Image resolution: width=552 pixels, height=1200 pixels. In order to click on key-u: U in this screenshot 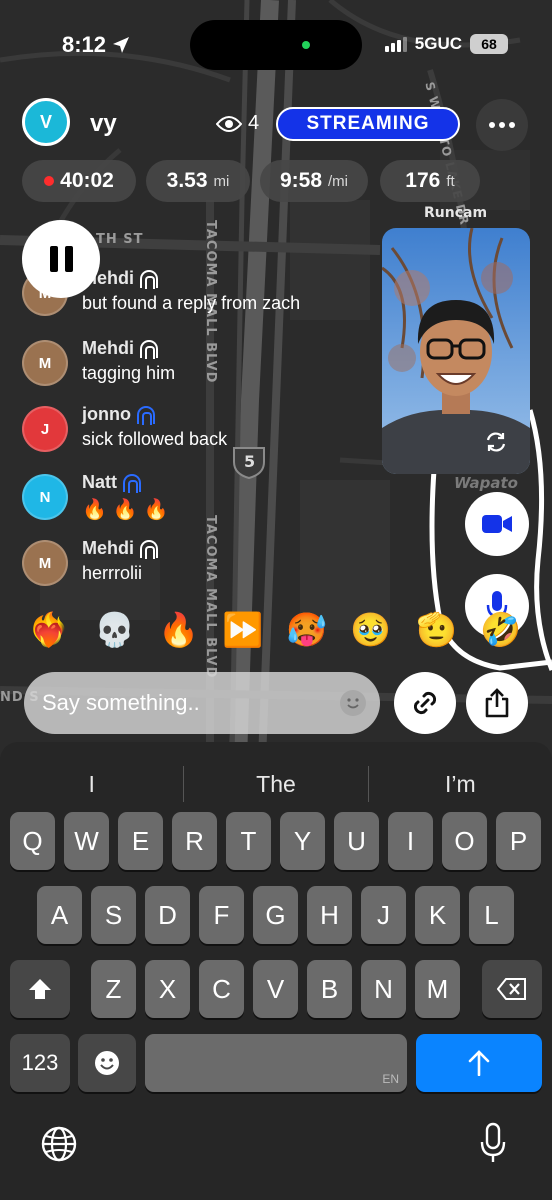, I will do `click(356, 841)`.